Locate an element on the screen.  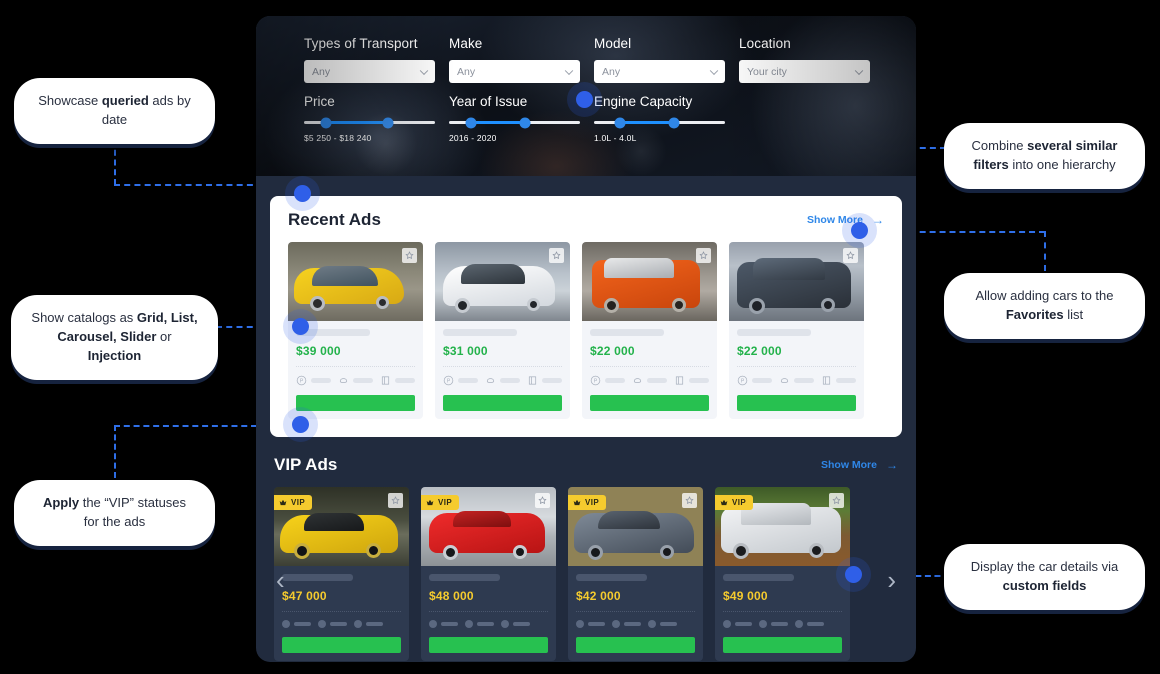
select-make: Any is located at coordinates (514, 71).